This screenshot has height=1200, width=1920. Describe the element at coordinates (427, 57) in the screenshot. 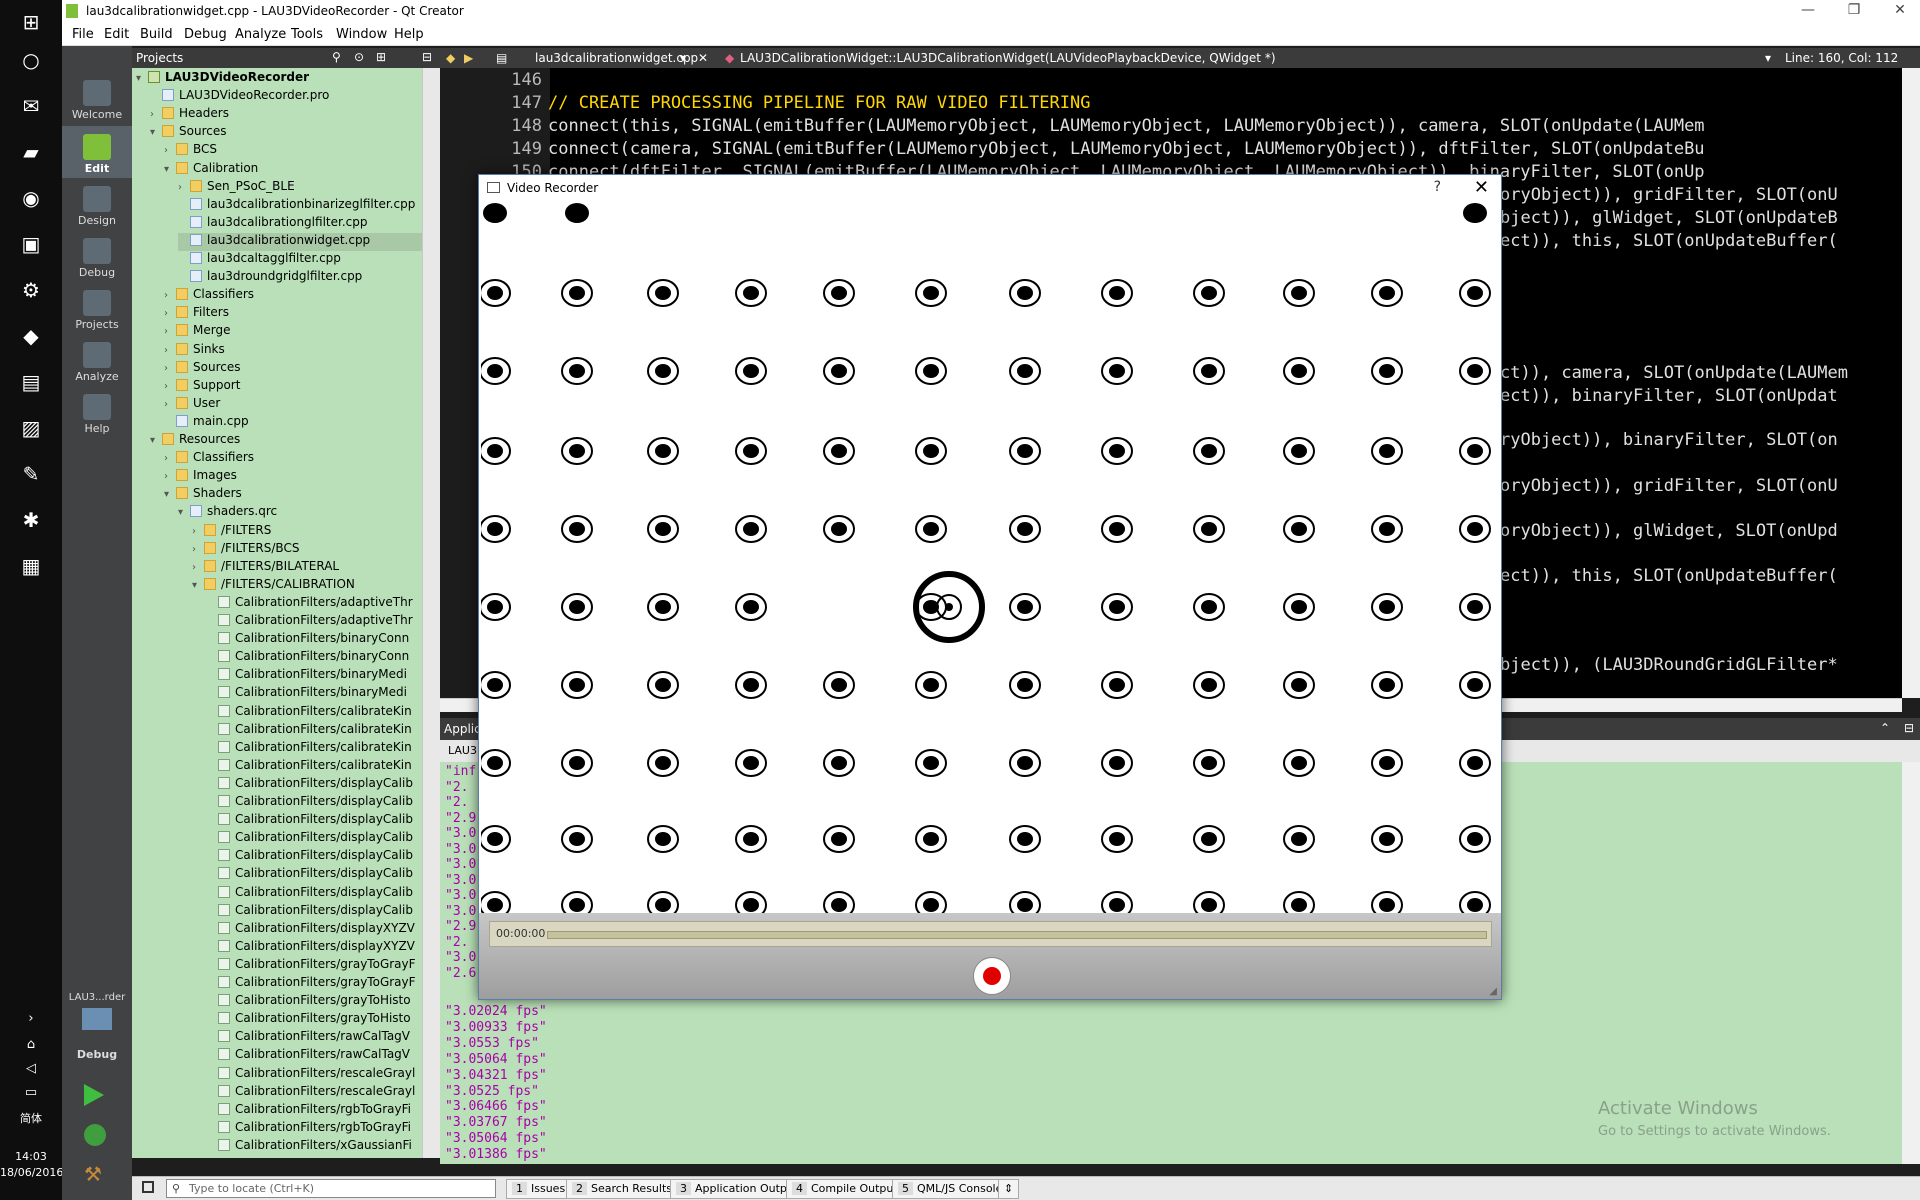

I see `close-panel-icon: ⊟` at that location.